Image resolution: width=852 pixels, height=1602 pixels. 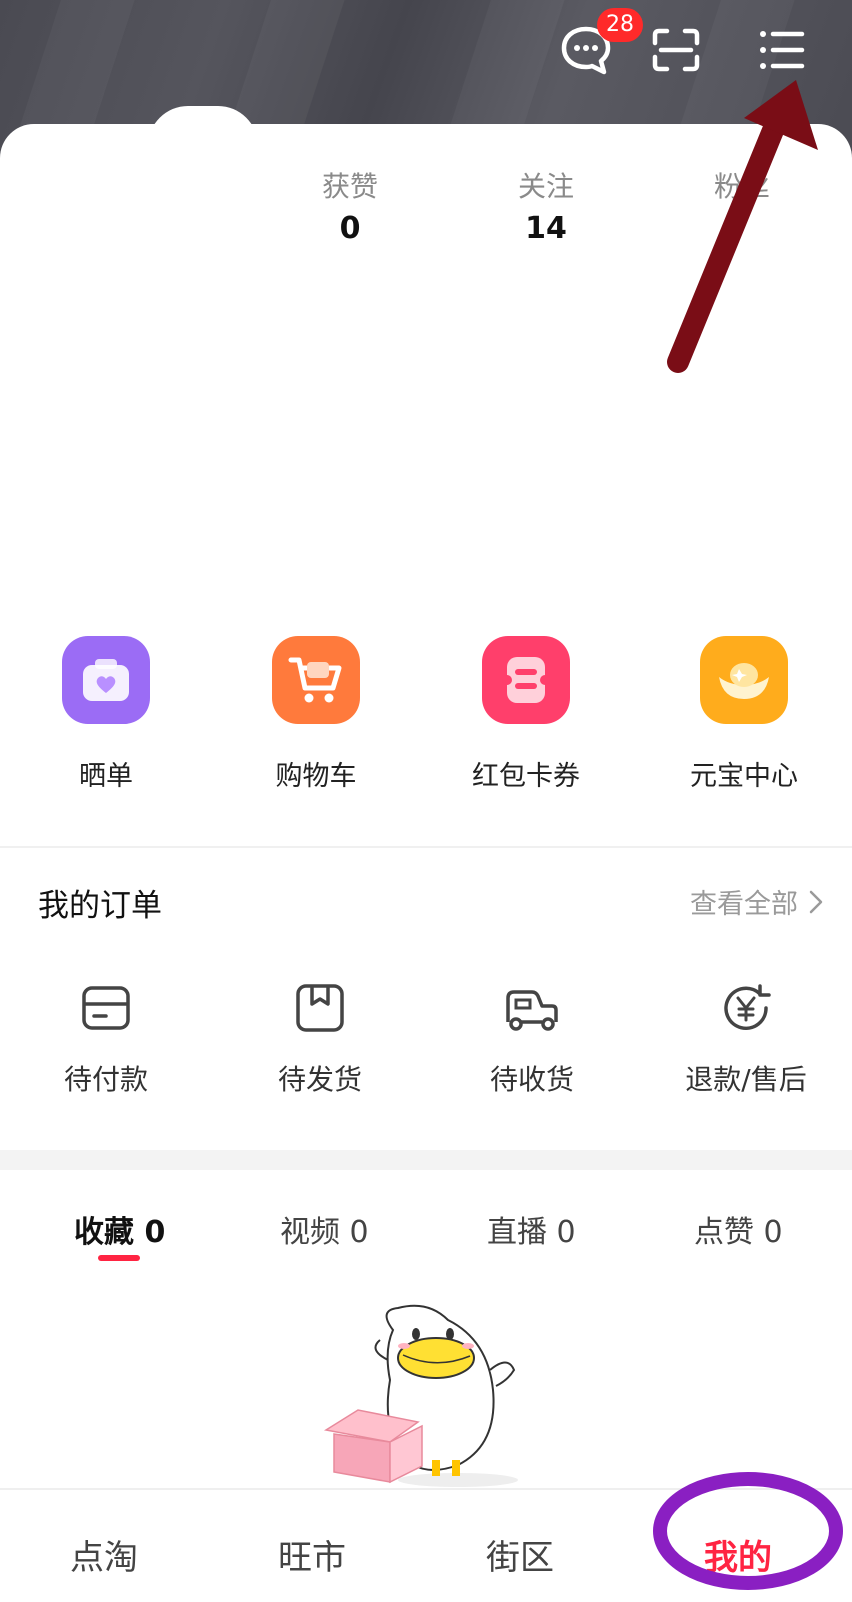 I want to click on annotation-circle, so click(x=748, y=1531).